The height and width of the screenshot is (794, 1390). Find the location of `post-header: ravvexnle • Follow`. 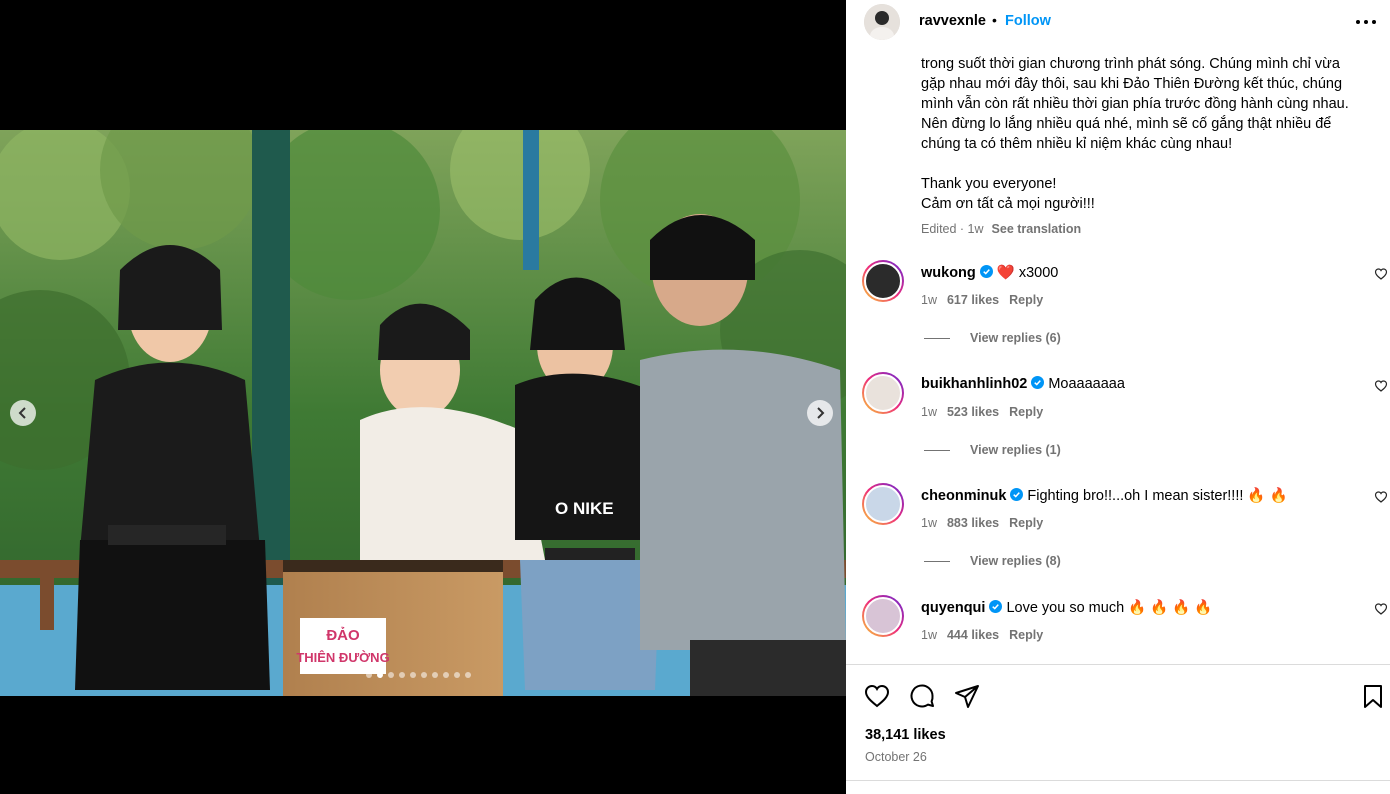

post-header: ravvexnle • Follow is located at coordinates (1118, 21).